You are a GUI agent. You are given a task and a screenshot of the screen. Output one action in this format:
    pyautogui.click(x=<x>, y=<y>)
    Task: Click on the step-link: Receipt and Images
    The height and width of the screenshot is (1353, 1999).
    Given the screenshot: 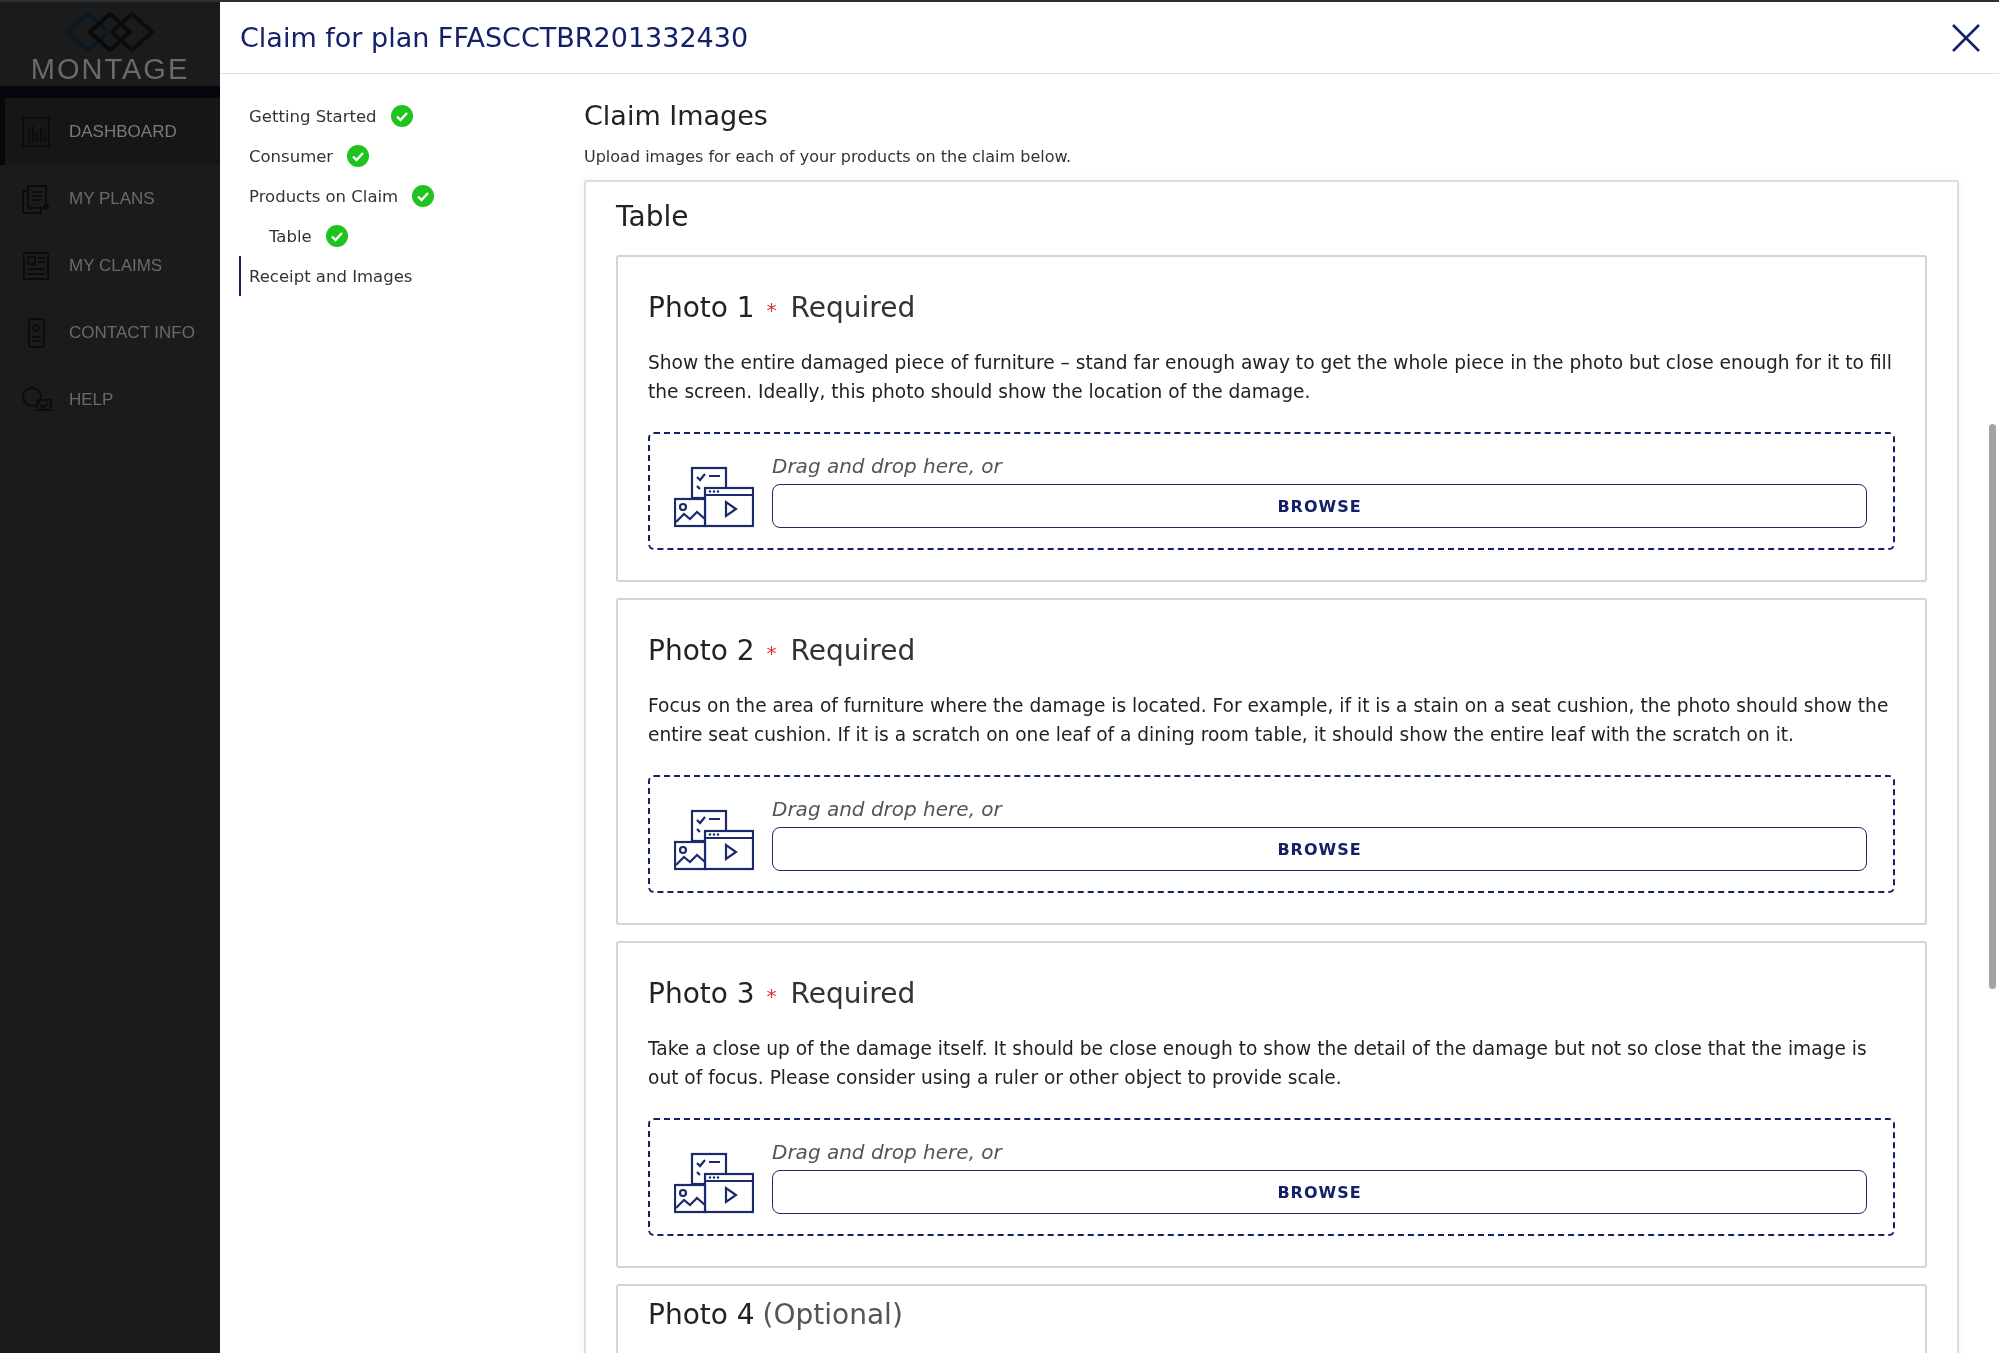 What is the action you would take?
    pyautogui.click(x=411, y=276)
    